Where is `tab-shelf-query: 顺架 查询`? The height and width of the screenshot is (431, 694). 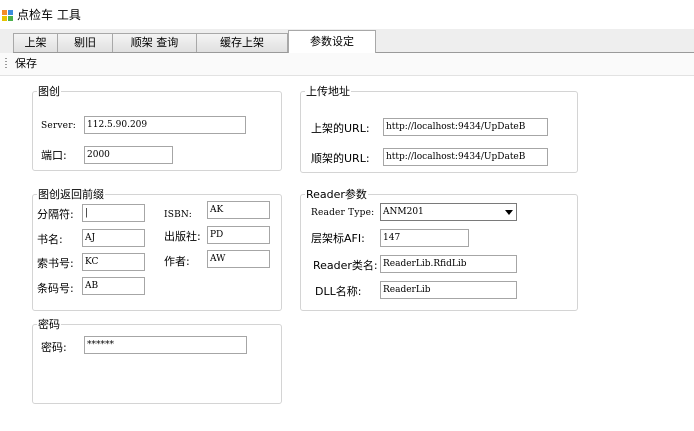
tab-shelf-query: 顺架 查询 is located at coordinates (154, 42).